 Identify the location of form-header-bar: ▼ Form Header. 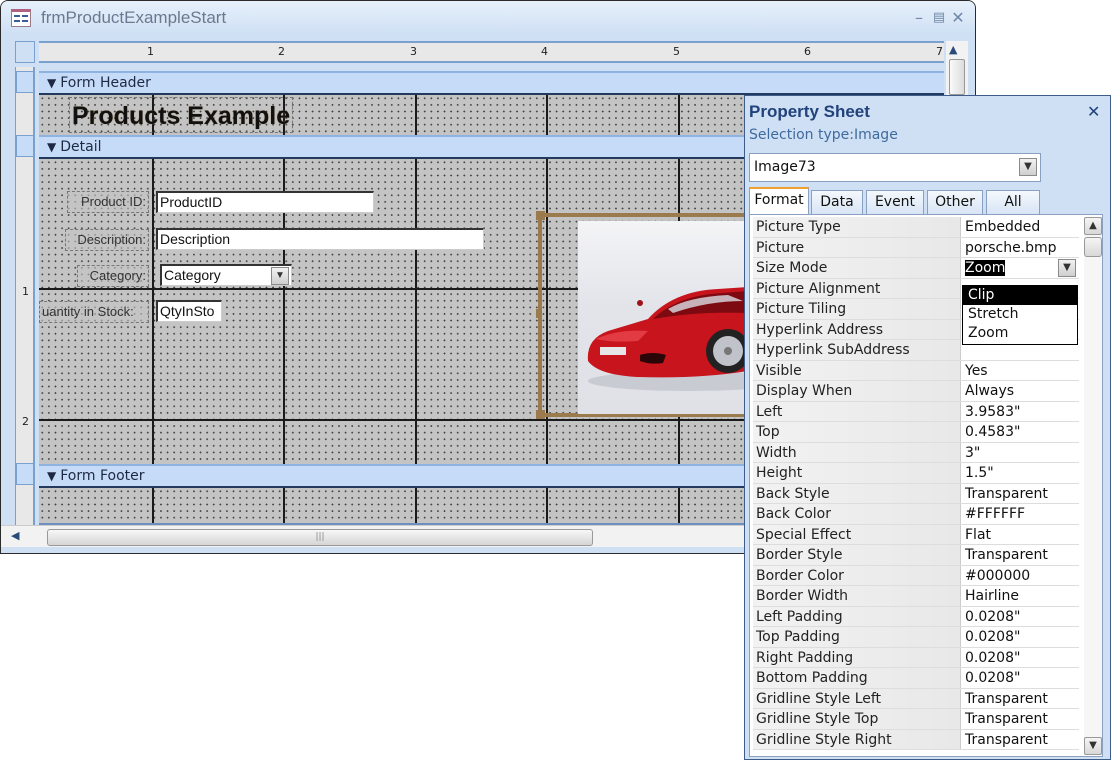
(491, 83).